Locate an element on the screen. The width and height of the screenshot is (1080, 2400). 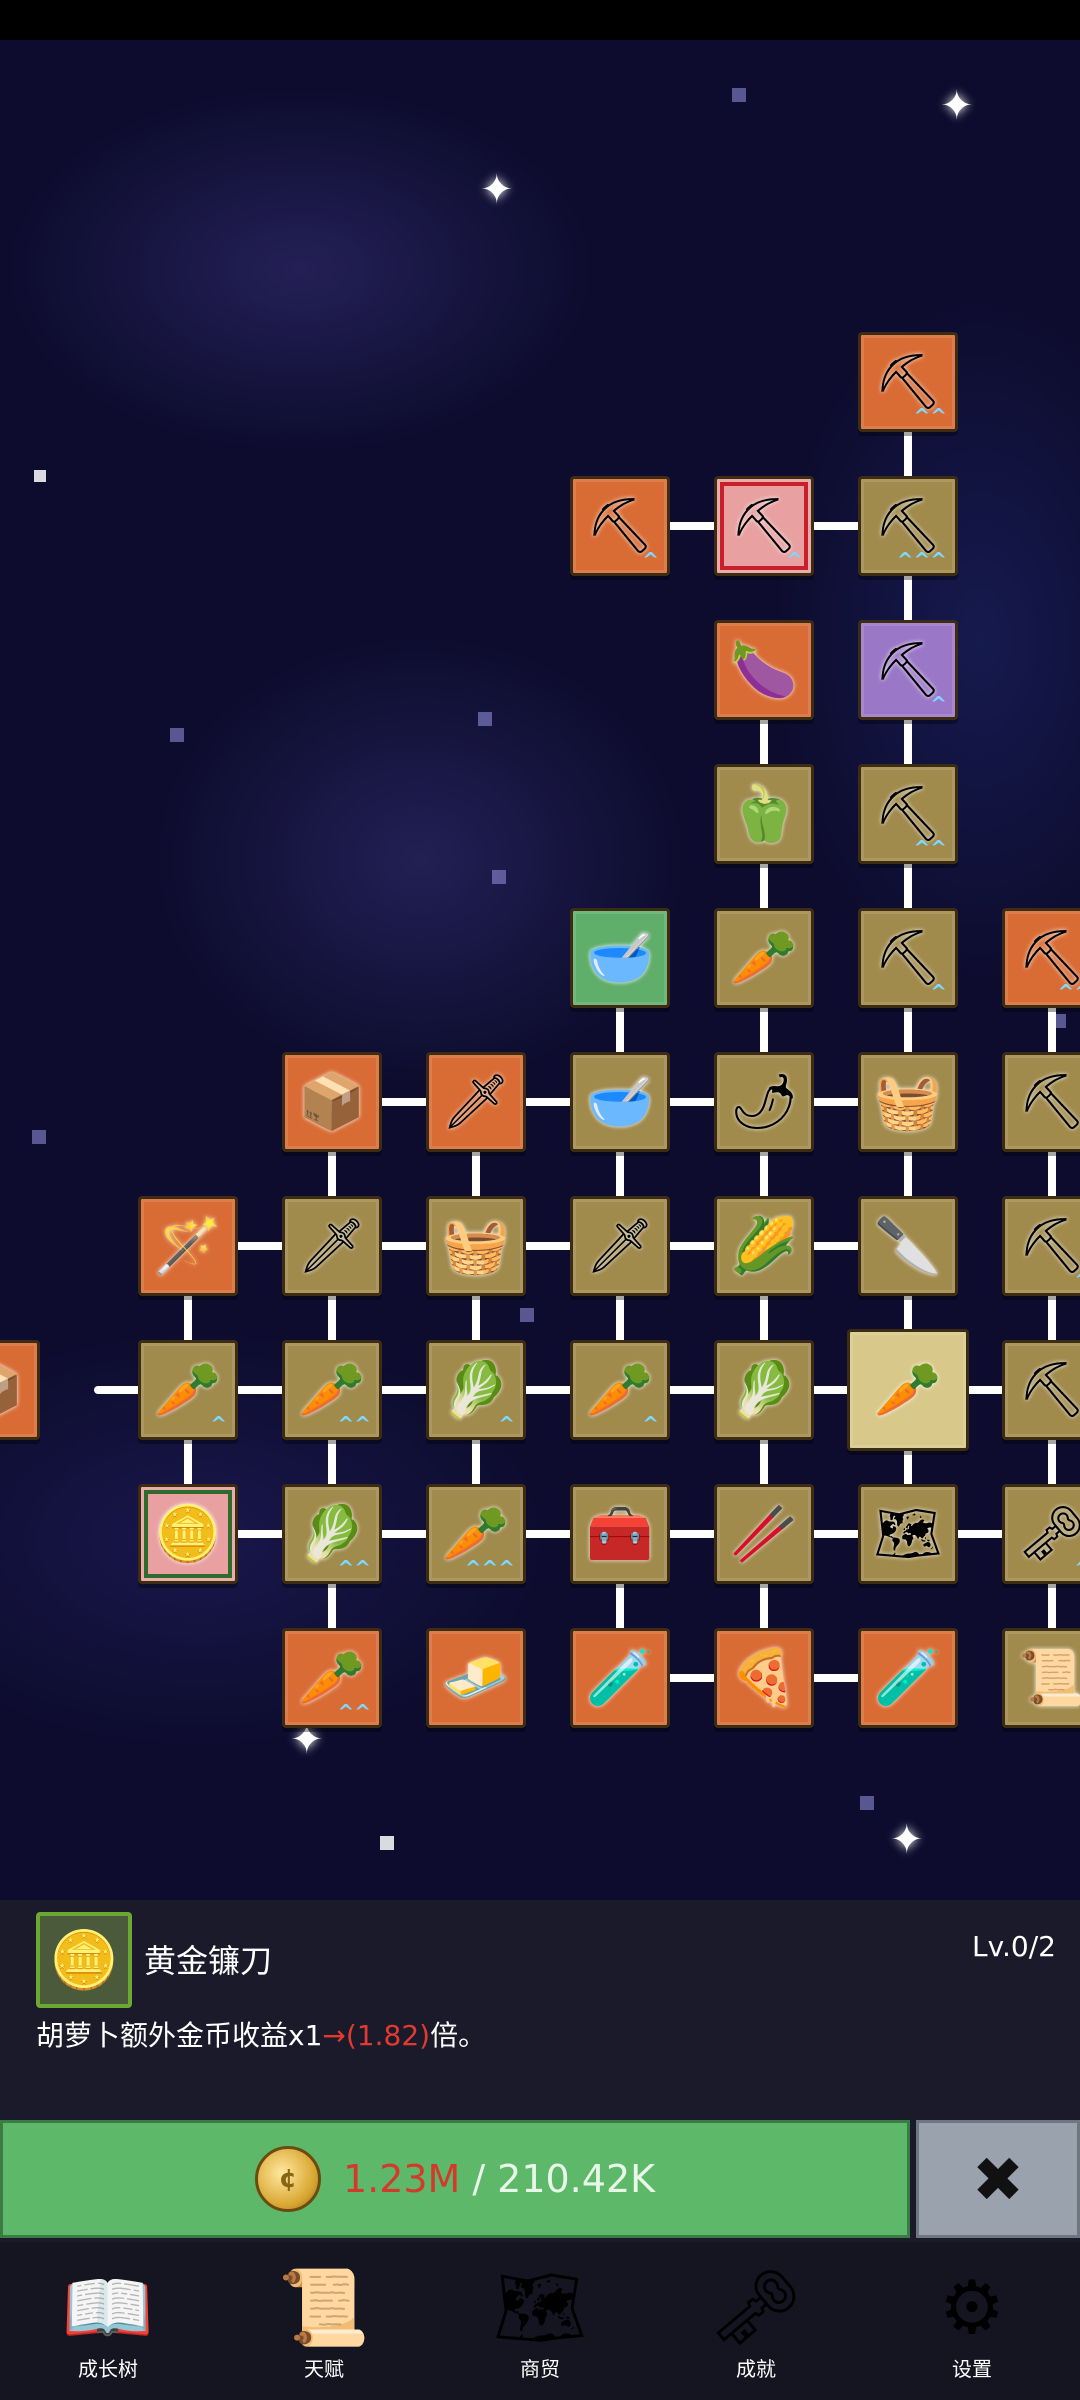
skill-node: 🗺 is located at coordinates (908, 1534).